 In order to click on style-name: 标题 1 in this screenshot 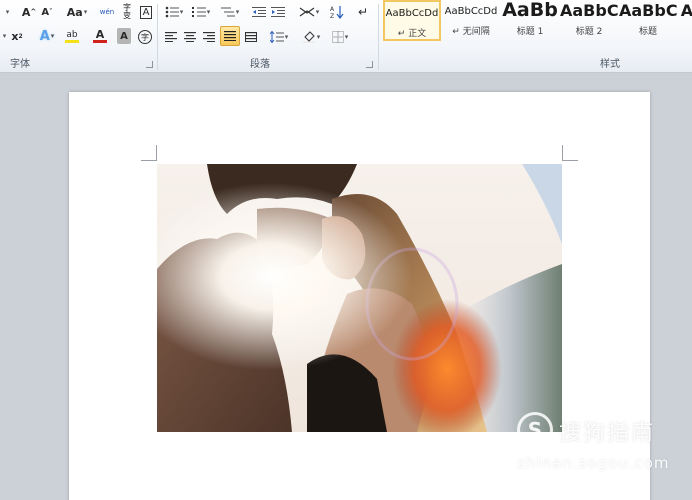, I will do `click(530, 32)`.